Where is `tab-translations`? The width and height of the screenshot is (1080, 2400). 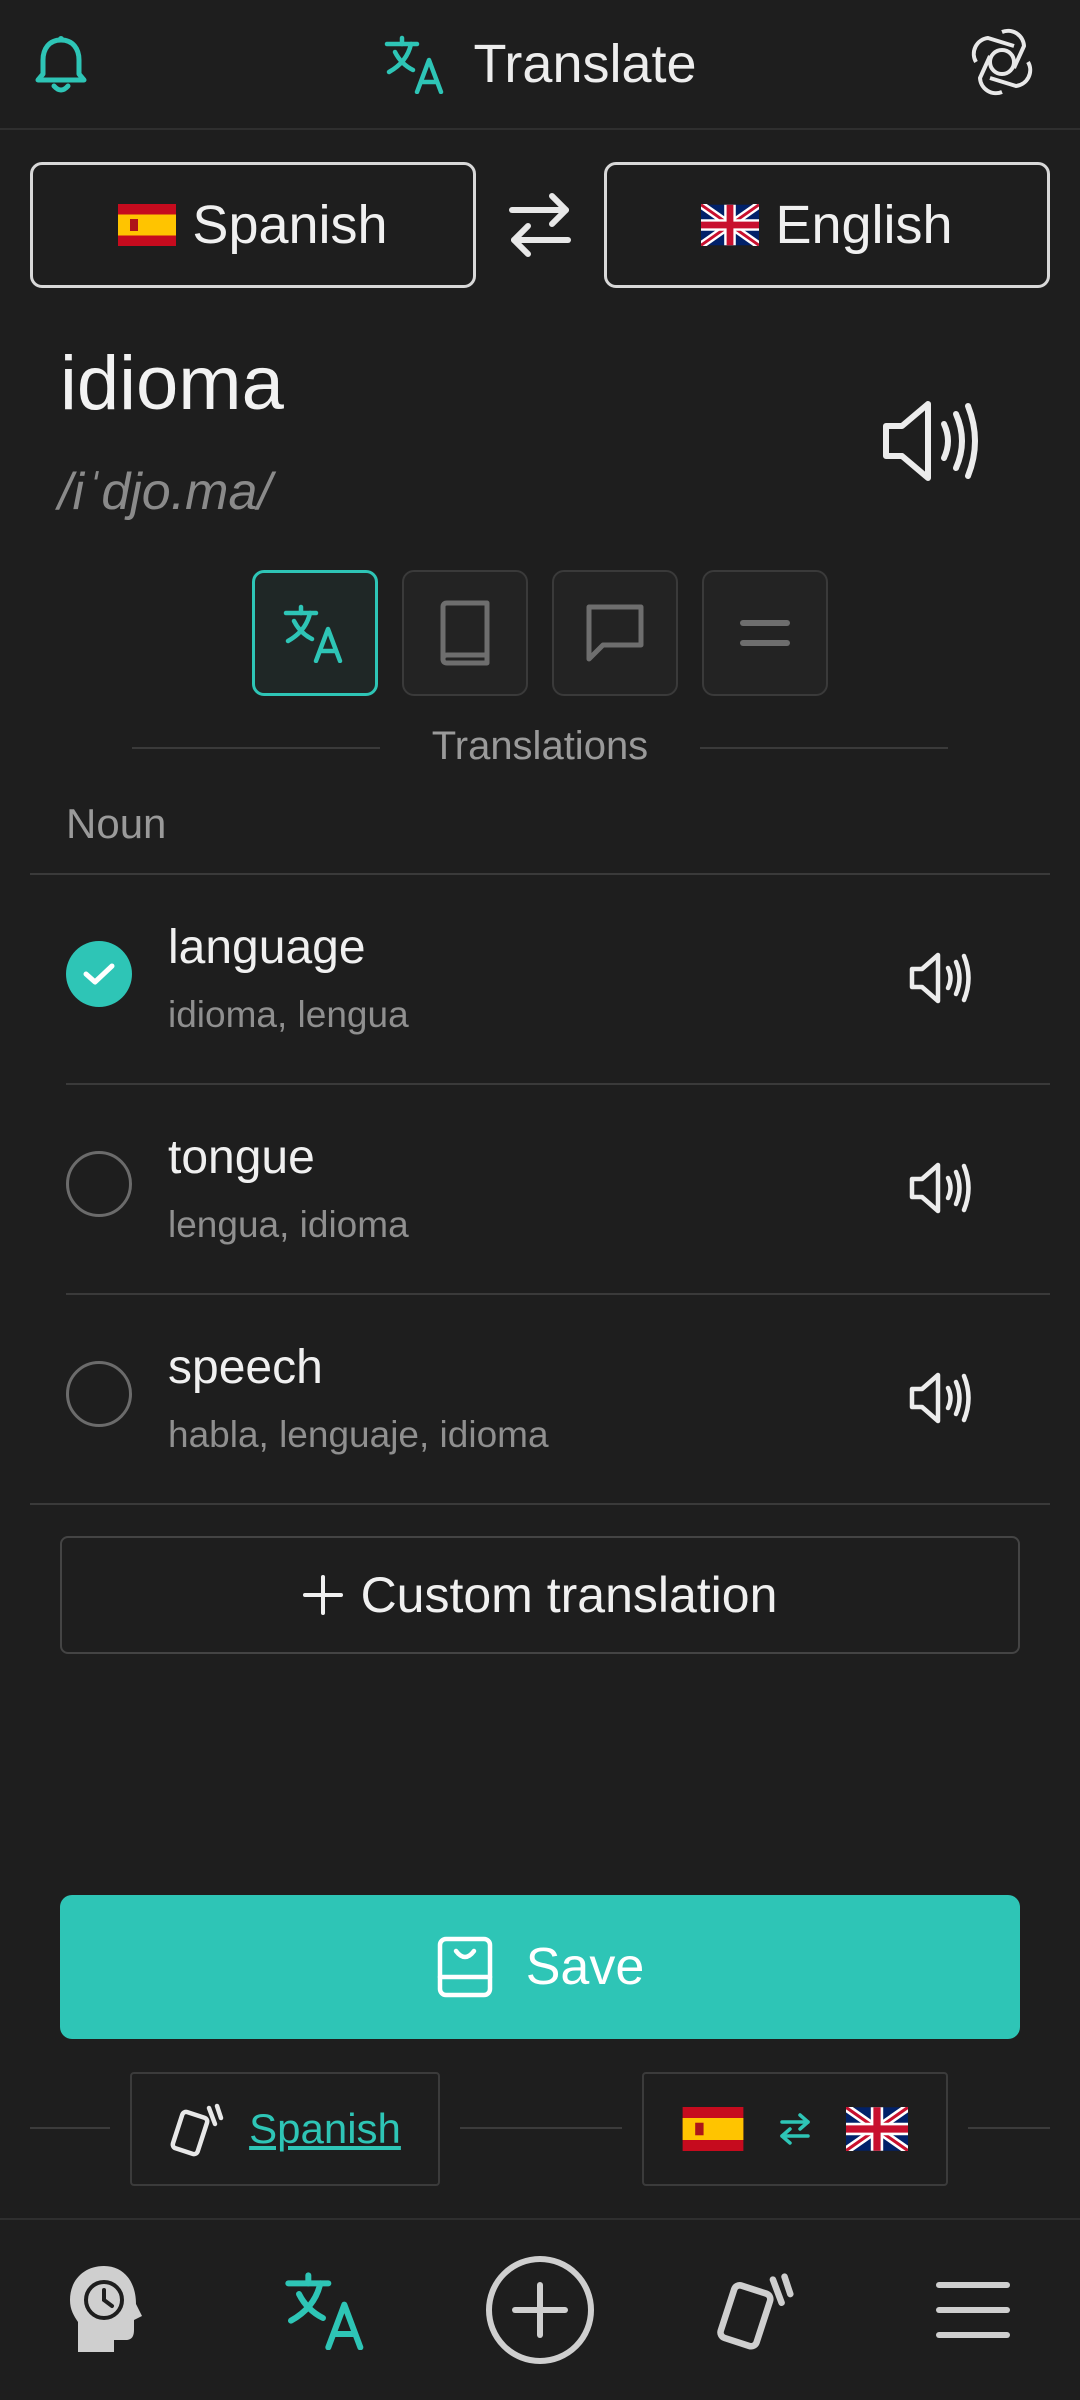
tab-translations is located at coordinates (315, 633).